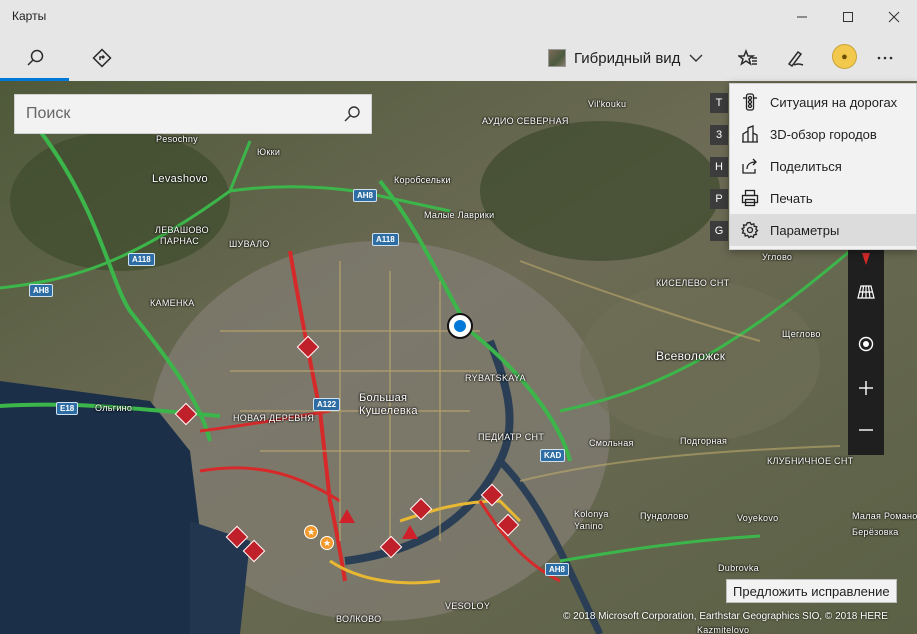 The image size is (917, 634). I want to click on place-label: КИСЕЛЕВО СНТ, so click(693, 283).